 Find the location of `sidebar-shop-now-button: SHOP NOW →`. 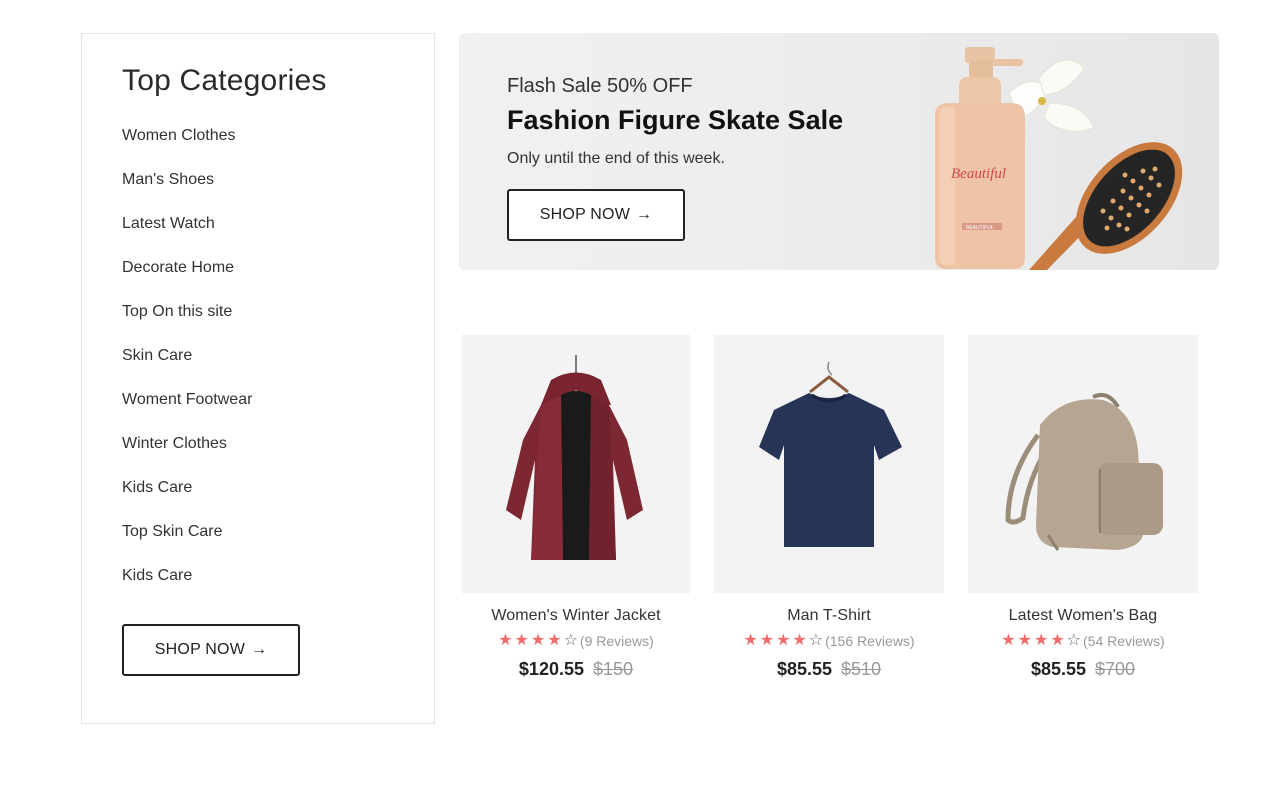

sidebar-shop-now-button: SHOP NOW → is located at coordinates (211, 650).